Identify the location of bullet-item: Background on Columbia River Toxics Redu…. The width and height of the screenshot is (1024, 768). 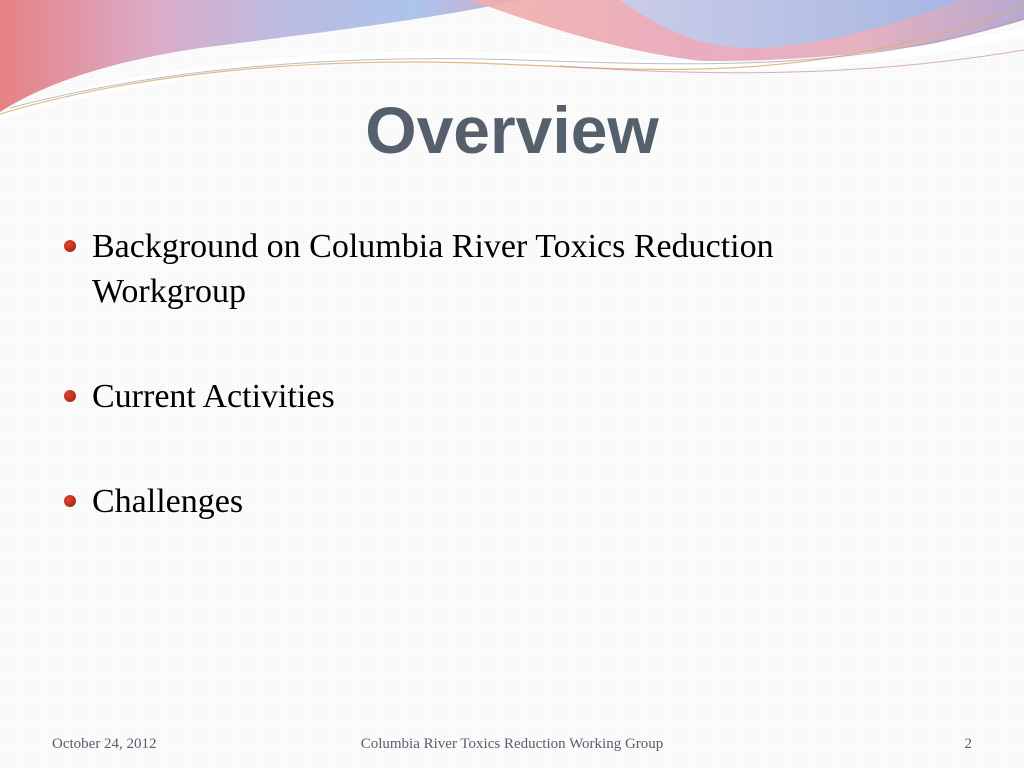
(492, 269).